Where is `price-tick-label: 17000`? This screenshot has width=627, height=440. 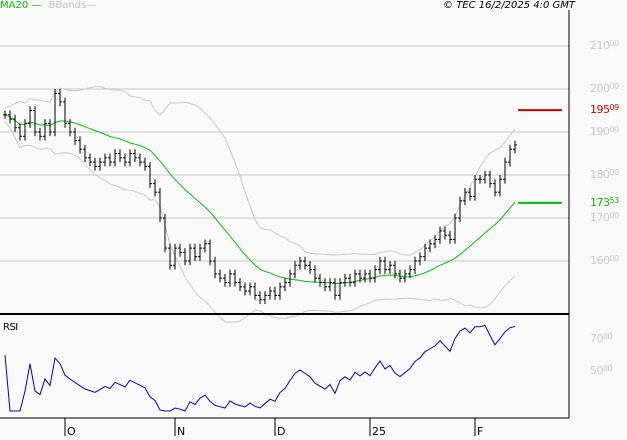
price-tick-label: 17000 is located at coordinates (604, 217).